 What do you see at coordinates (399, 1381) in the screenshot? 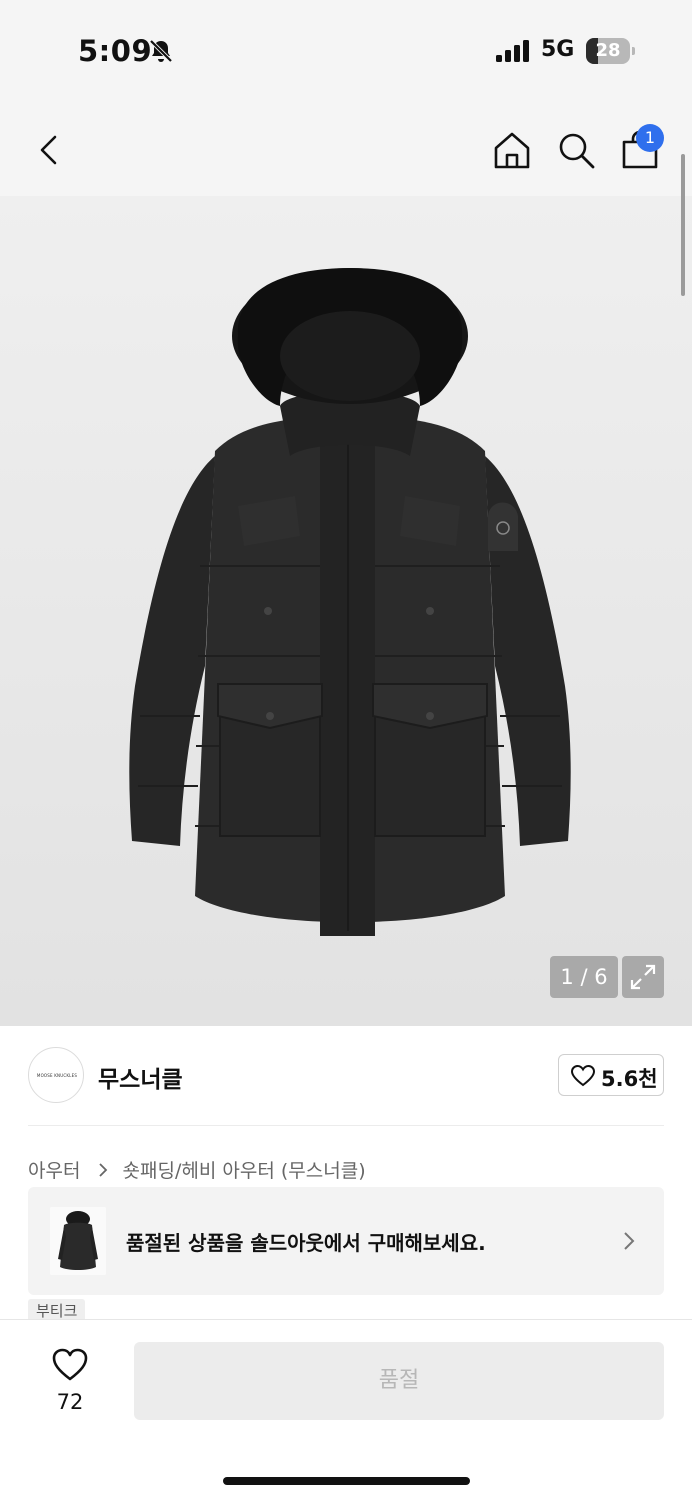
I see `sold-out-button: 품절` at bounding box center [399, 1381].